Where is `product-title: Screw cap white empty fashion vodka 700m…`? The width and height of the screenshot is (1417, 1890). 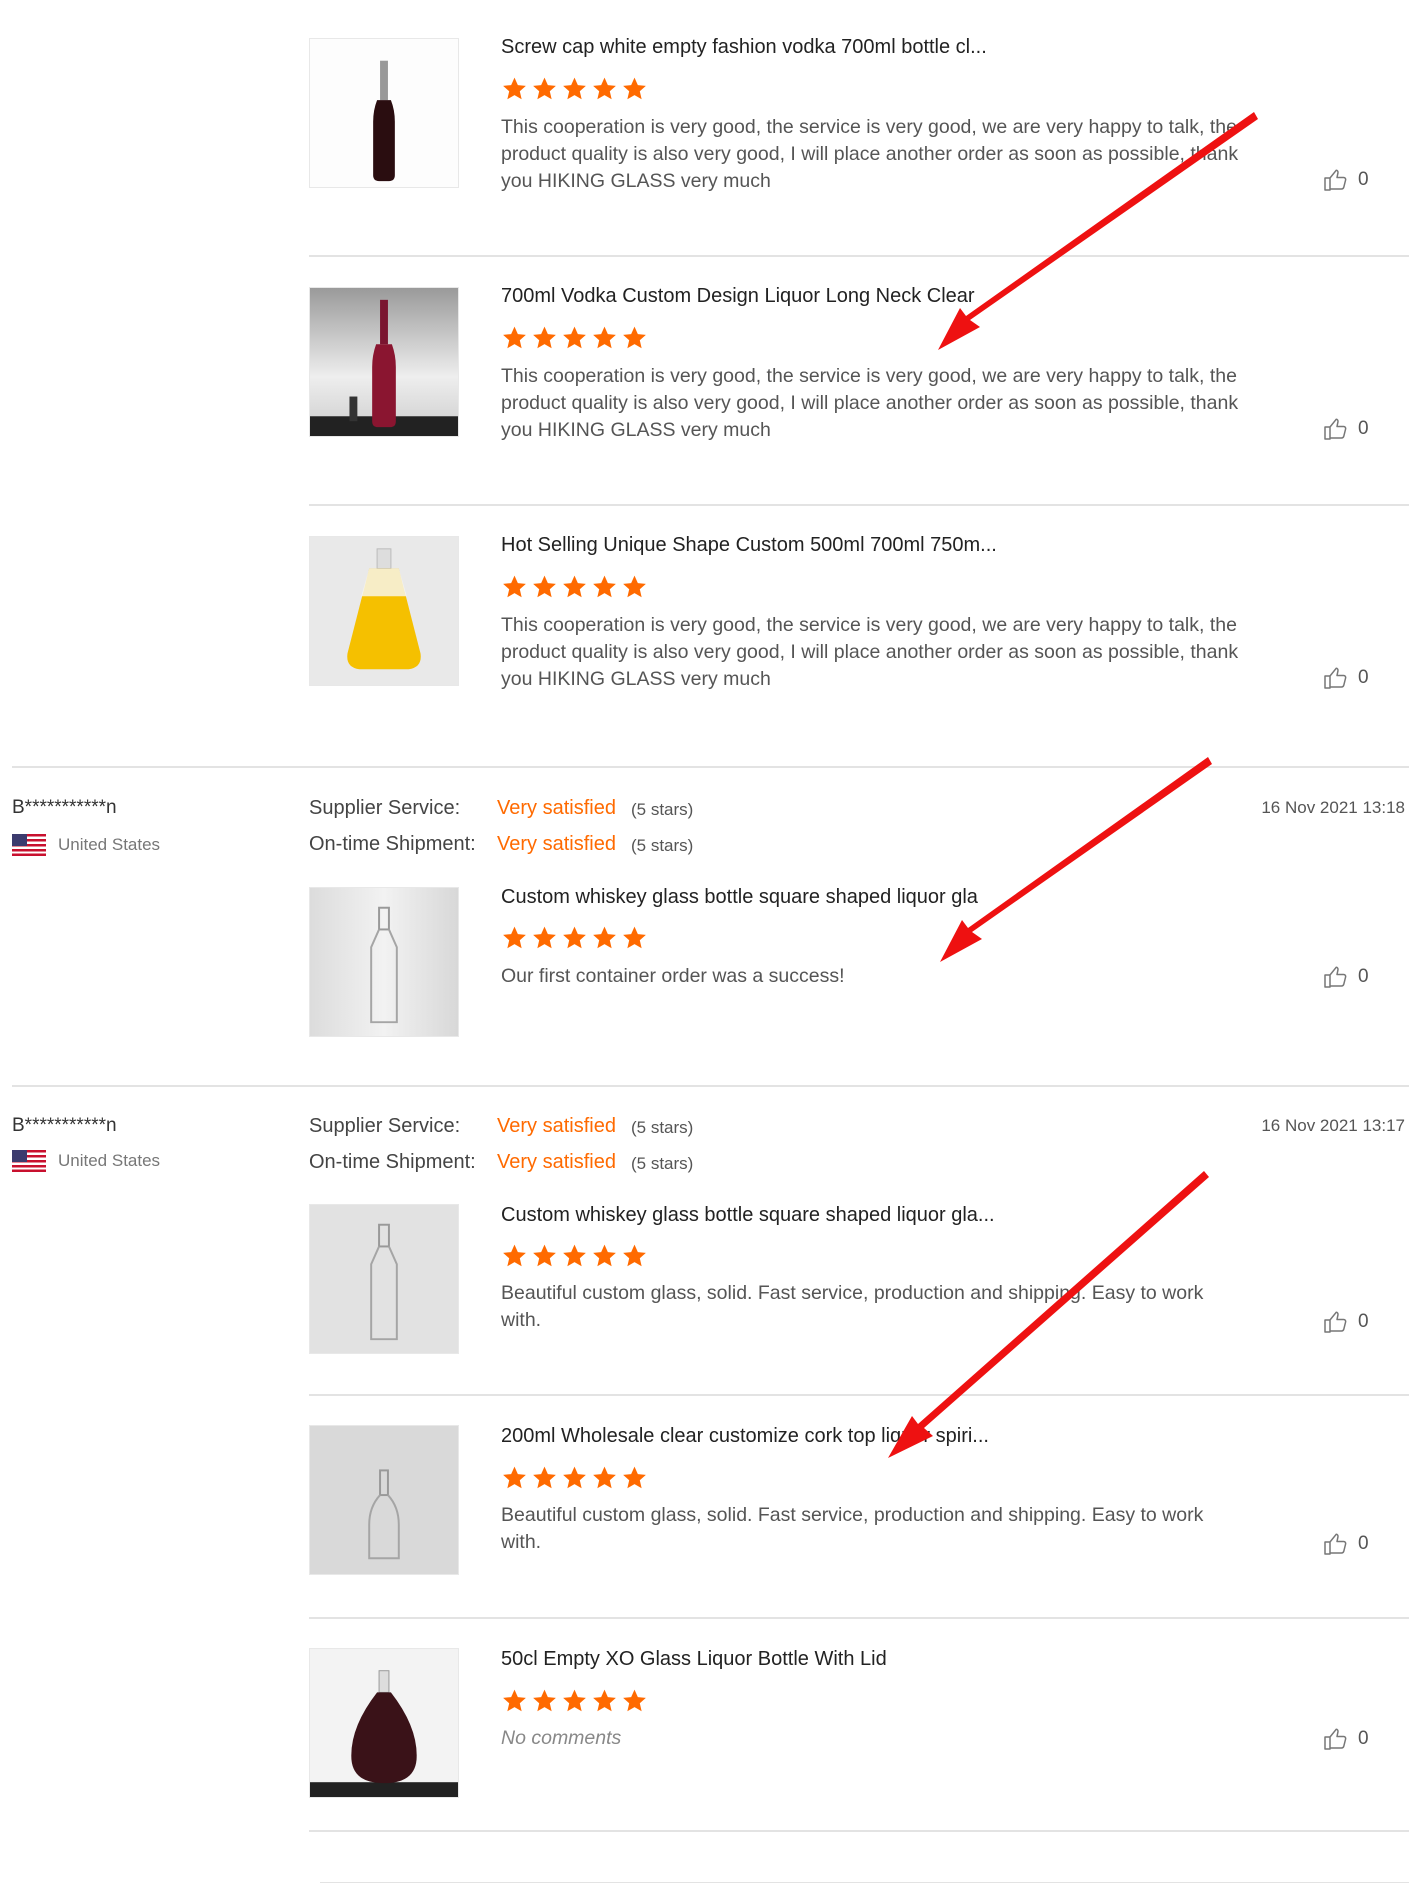 product-title: Screw cap white empty fashion vodka 700m… is located at coordinates (744, 47).